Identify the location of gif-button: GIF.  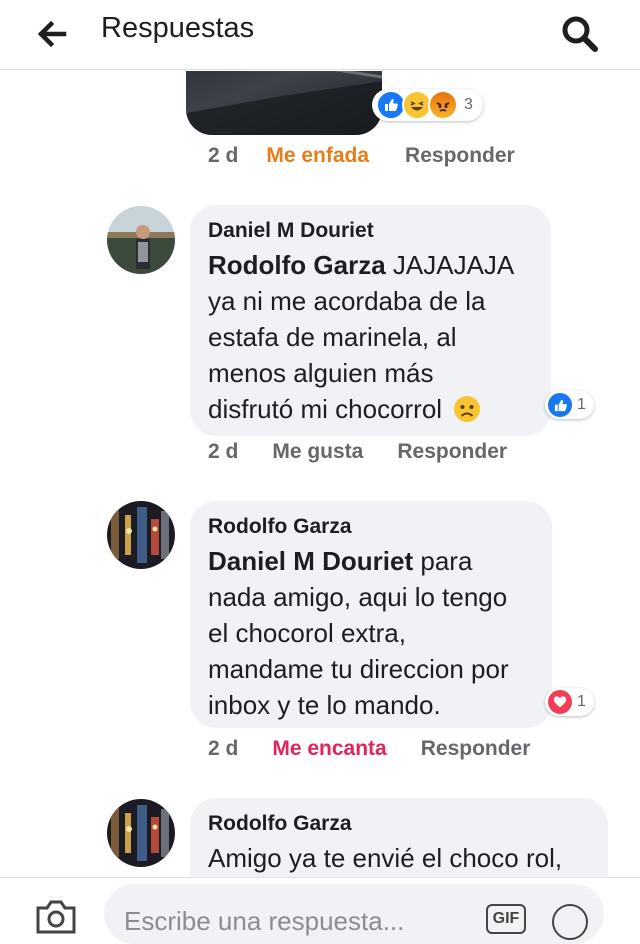
(506, 919).